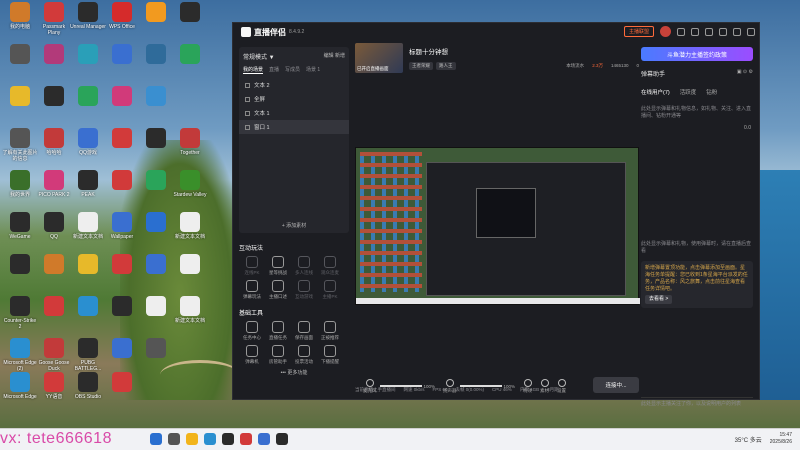  What do you see at coordinates (421, 66) in the screenshot?
I see `stream-tag: 王者荣耀` at bounding box center [421, 66].